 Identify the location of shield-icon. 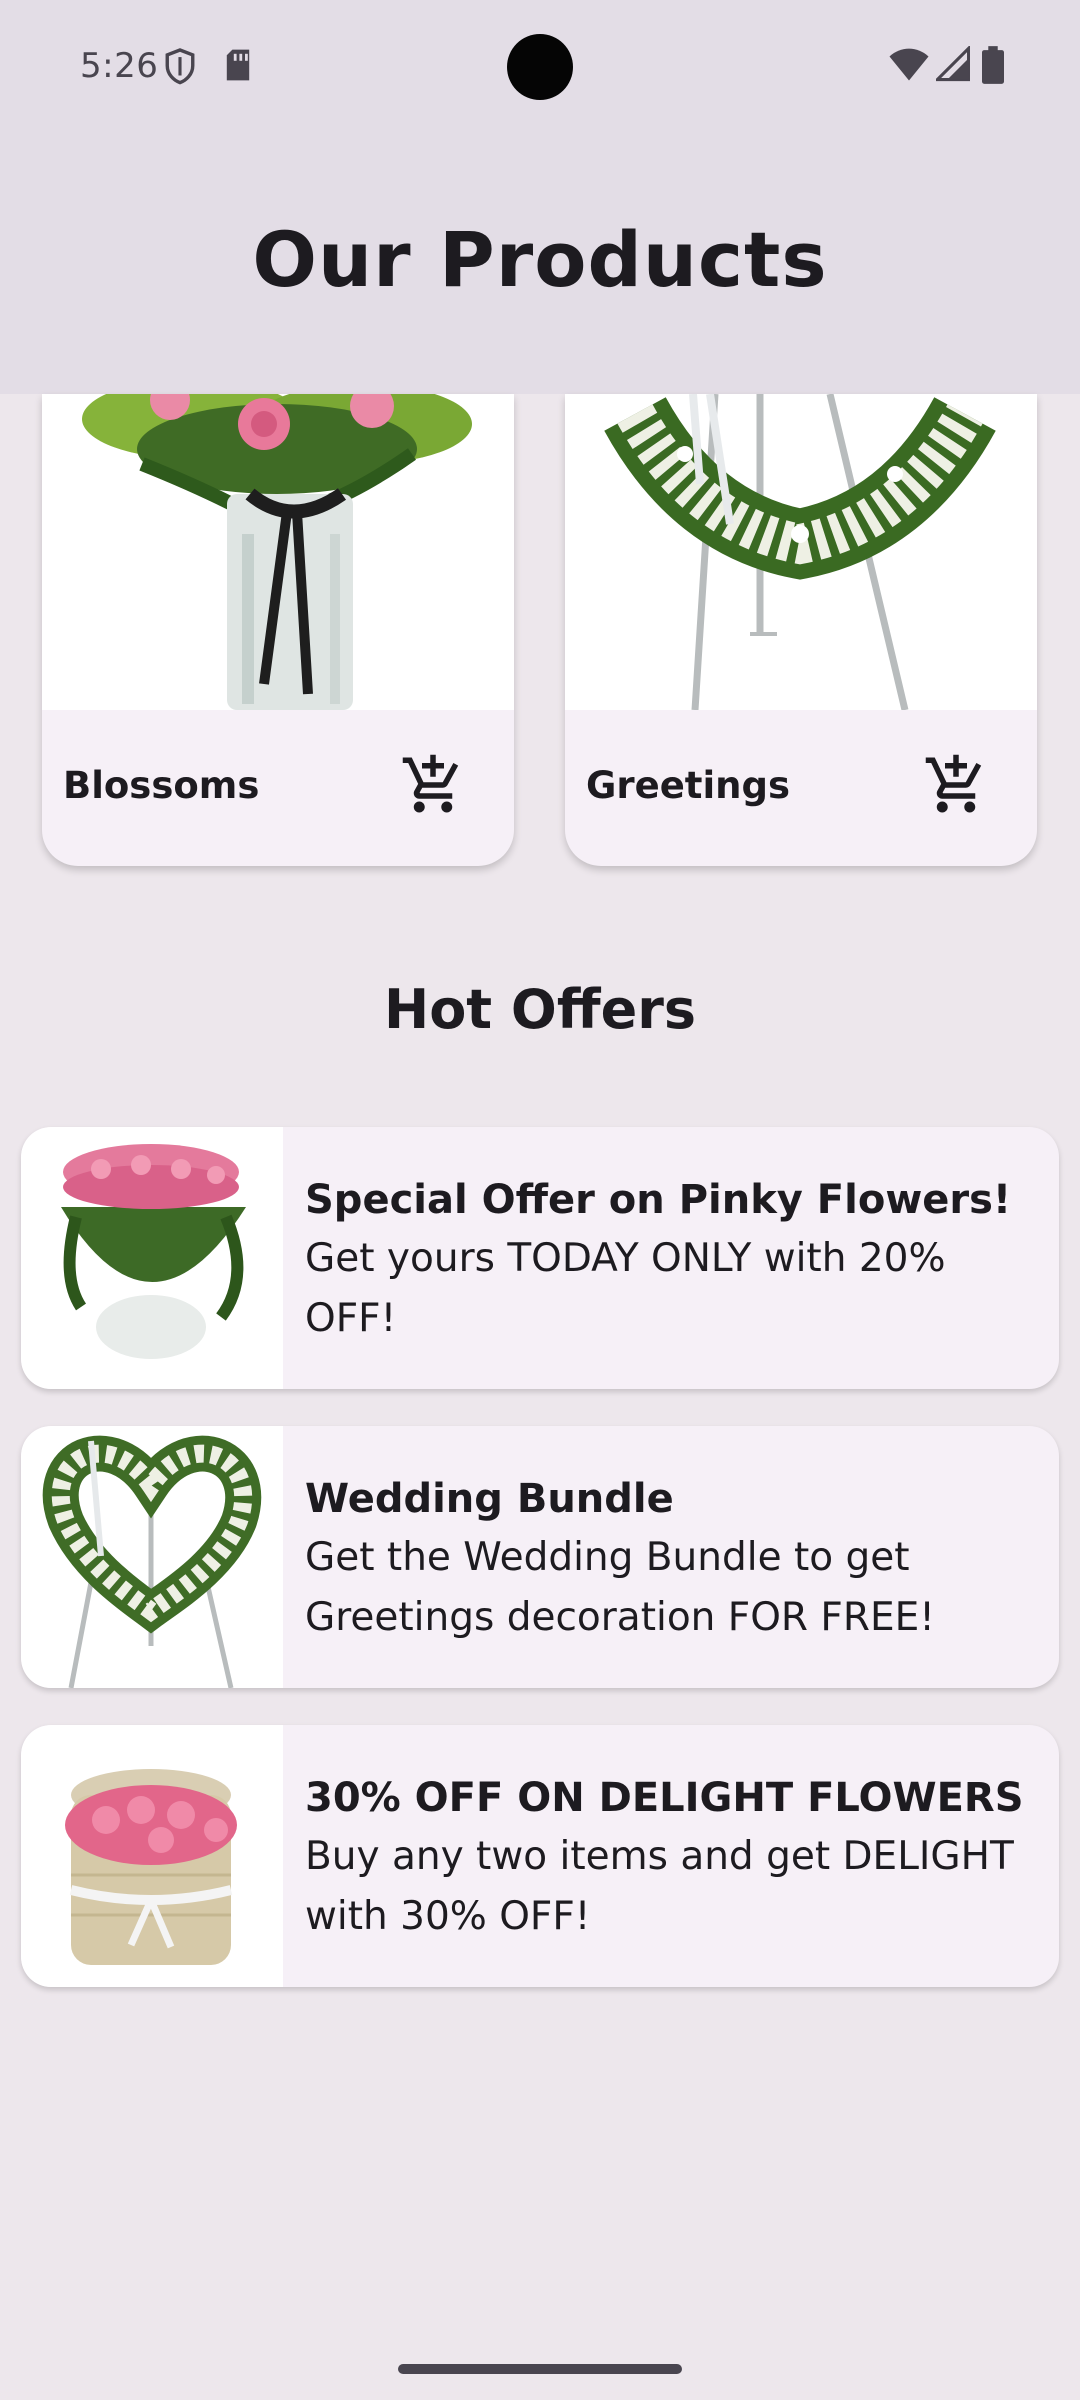
(180, 69).